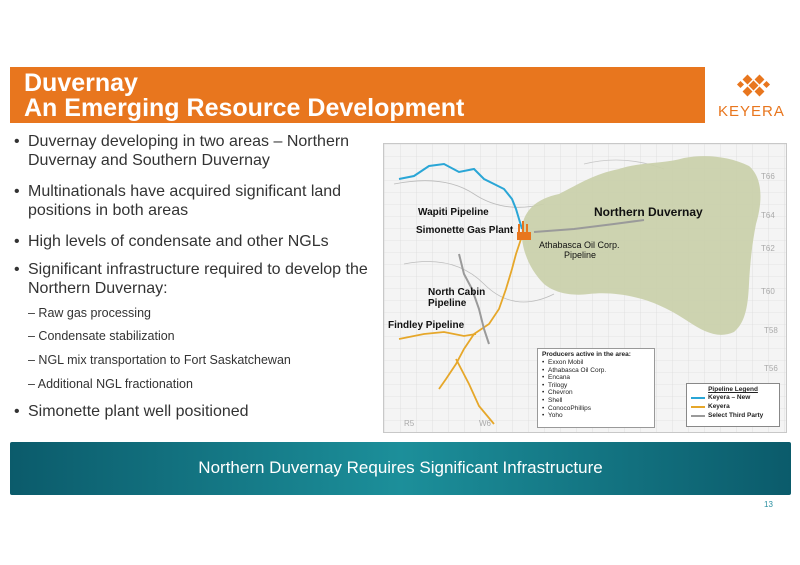 The width and height of the screenshot is (800, 565). I want to click on grid-label: T58, so click(771, 330).